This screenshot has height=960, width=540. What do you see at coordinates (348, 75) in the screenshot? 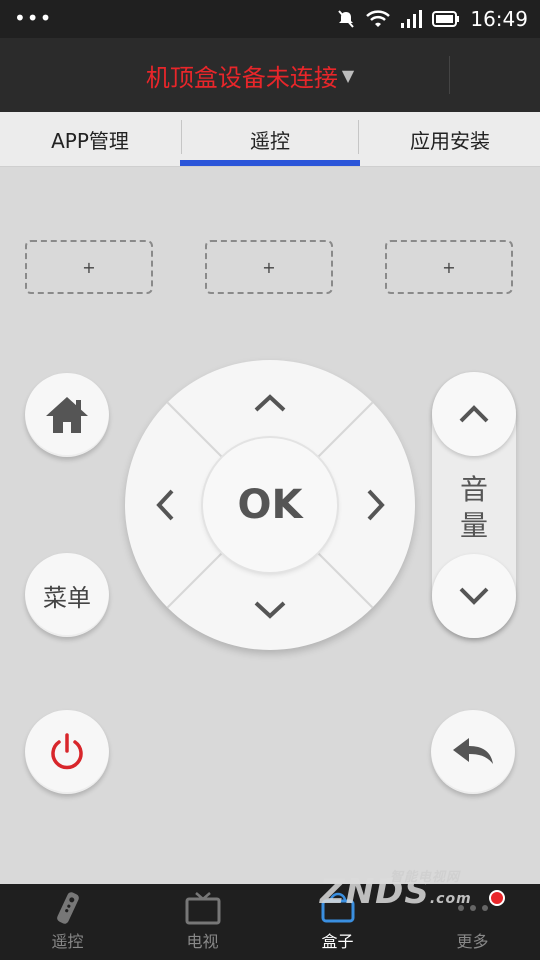
I see `dropdown-caret-icon: ▼` at bounding box center [348, 75].